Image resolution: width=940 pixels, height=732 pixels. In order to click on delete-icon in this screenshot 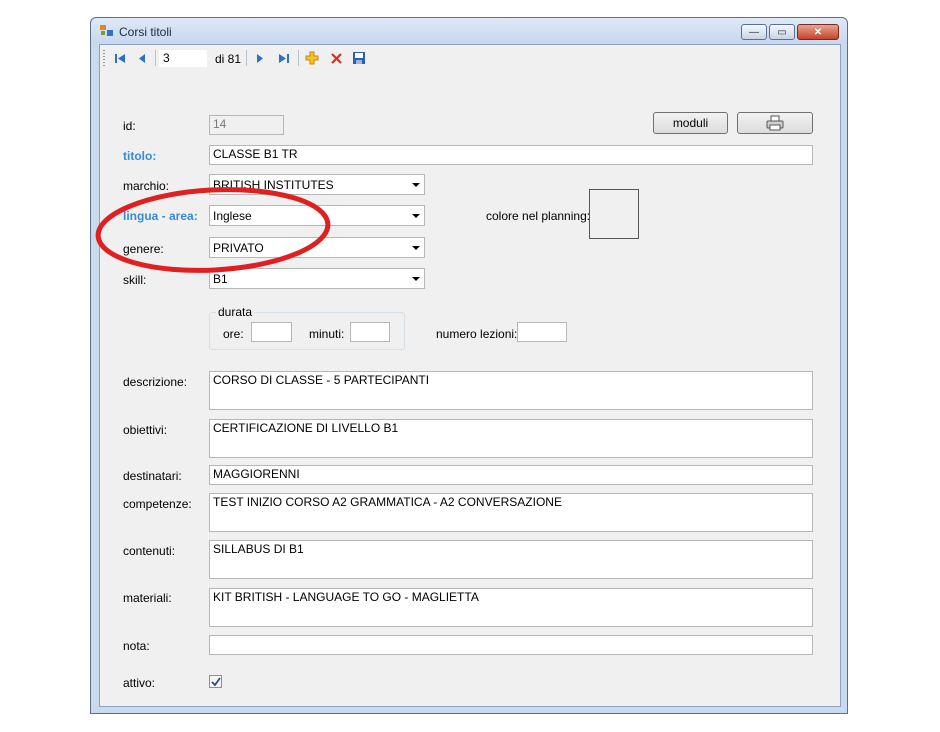, I will do `click(336, 58)`.